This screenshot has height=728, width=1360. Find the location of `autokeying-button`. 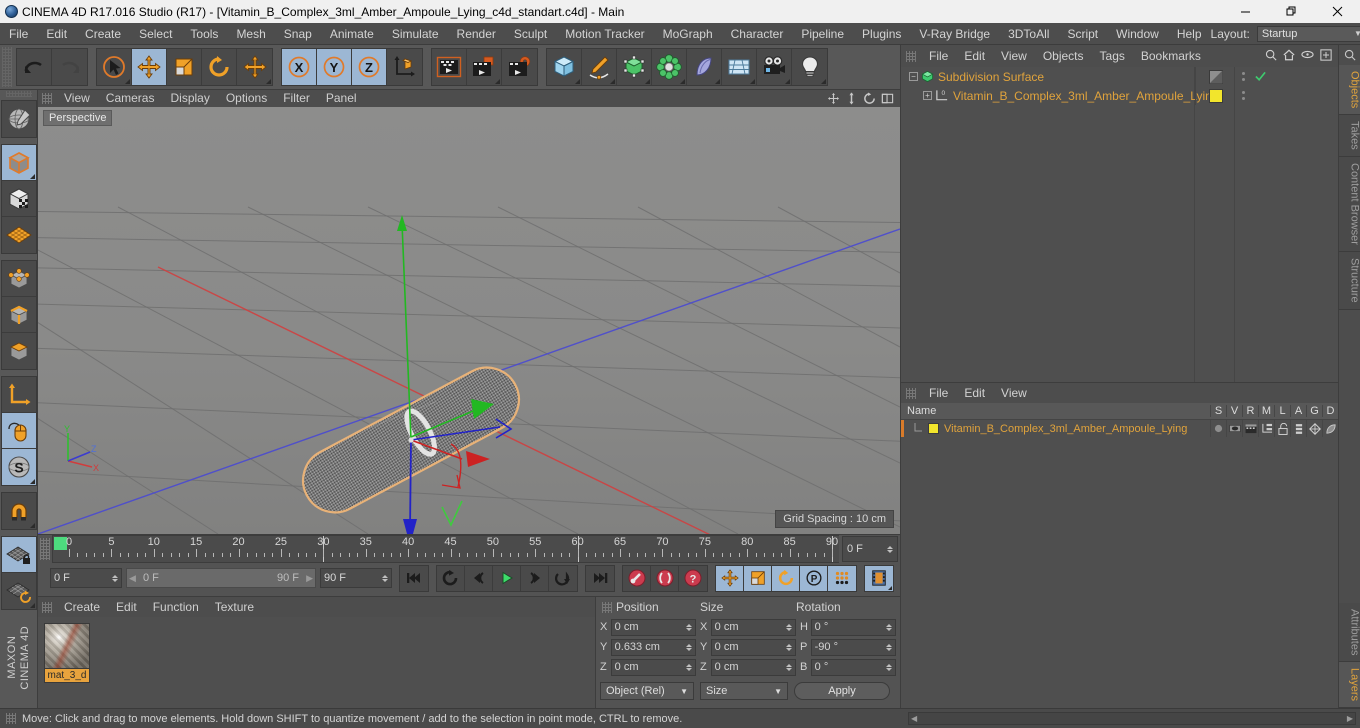

autokeying-button is located at coordinates (665, 578).